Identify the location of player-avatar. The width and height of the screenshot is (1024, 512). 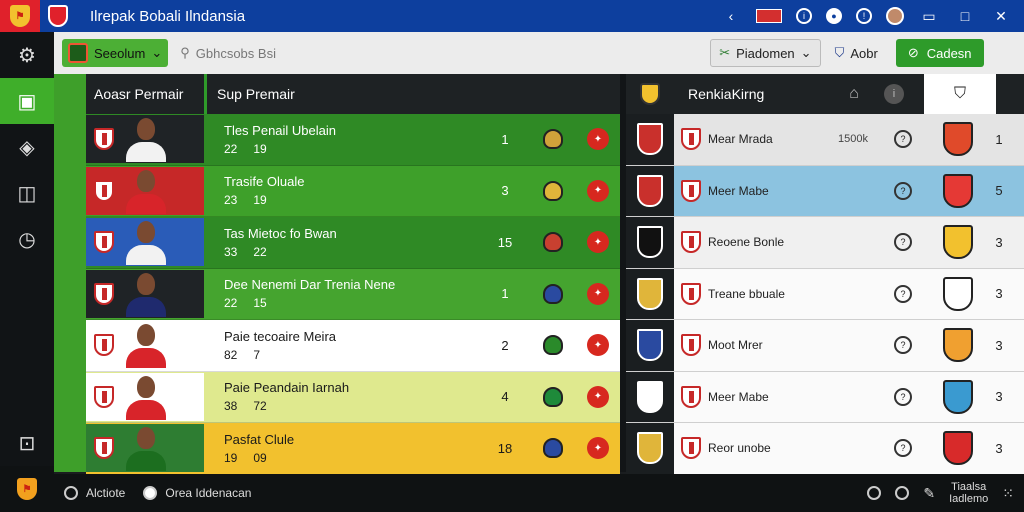
(146, 294).